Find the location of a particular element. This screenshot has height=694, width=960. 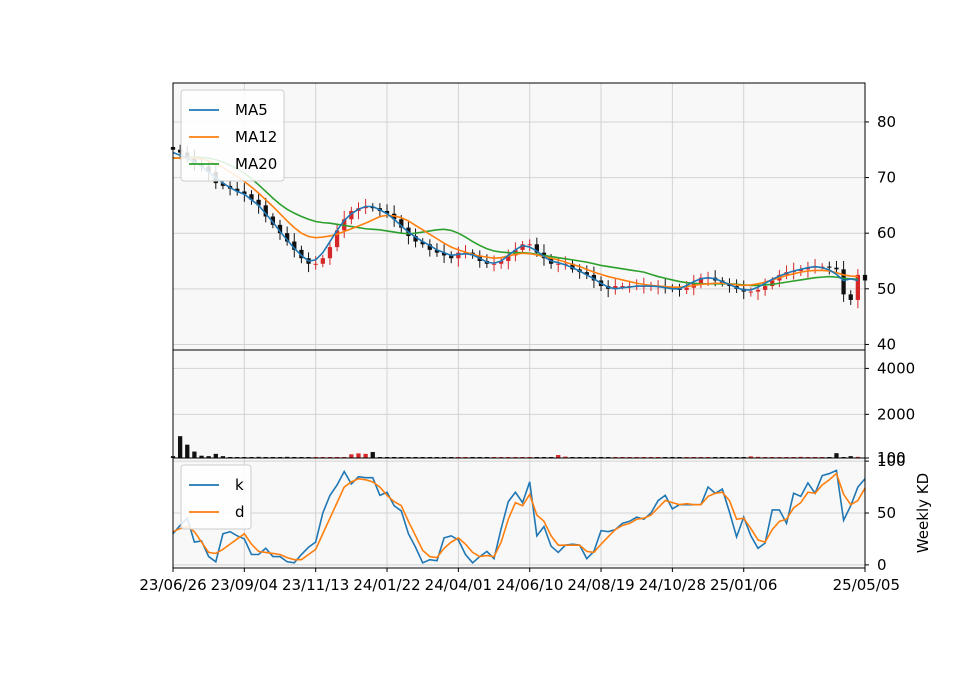

x-tick-label: 23/06/26 is located at coordinates (172, 585).